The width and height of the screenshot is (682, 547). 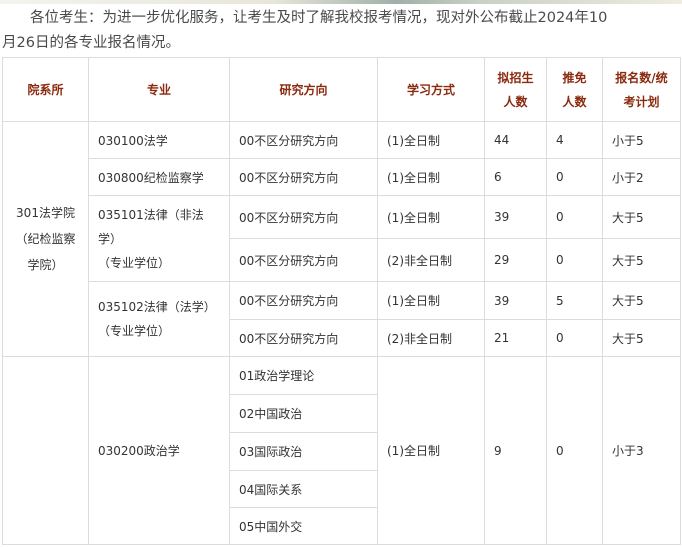 I want to click on direction-cell: 05中国外交, so click(x=303, y=526).